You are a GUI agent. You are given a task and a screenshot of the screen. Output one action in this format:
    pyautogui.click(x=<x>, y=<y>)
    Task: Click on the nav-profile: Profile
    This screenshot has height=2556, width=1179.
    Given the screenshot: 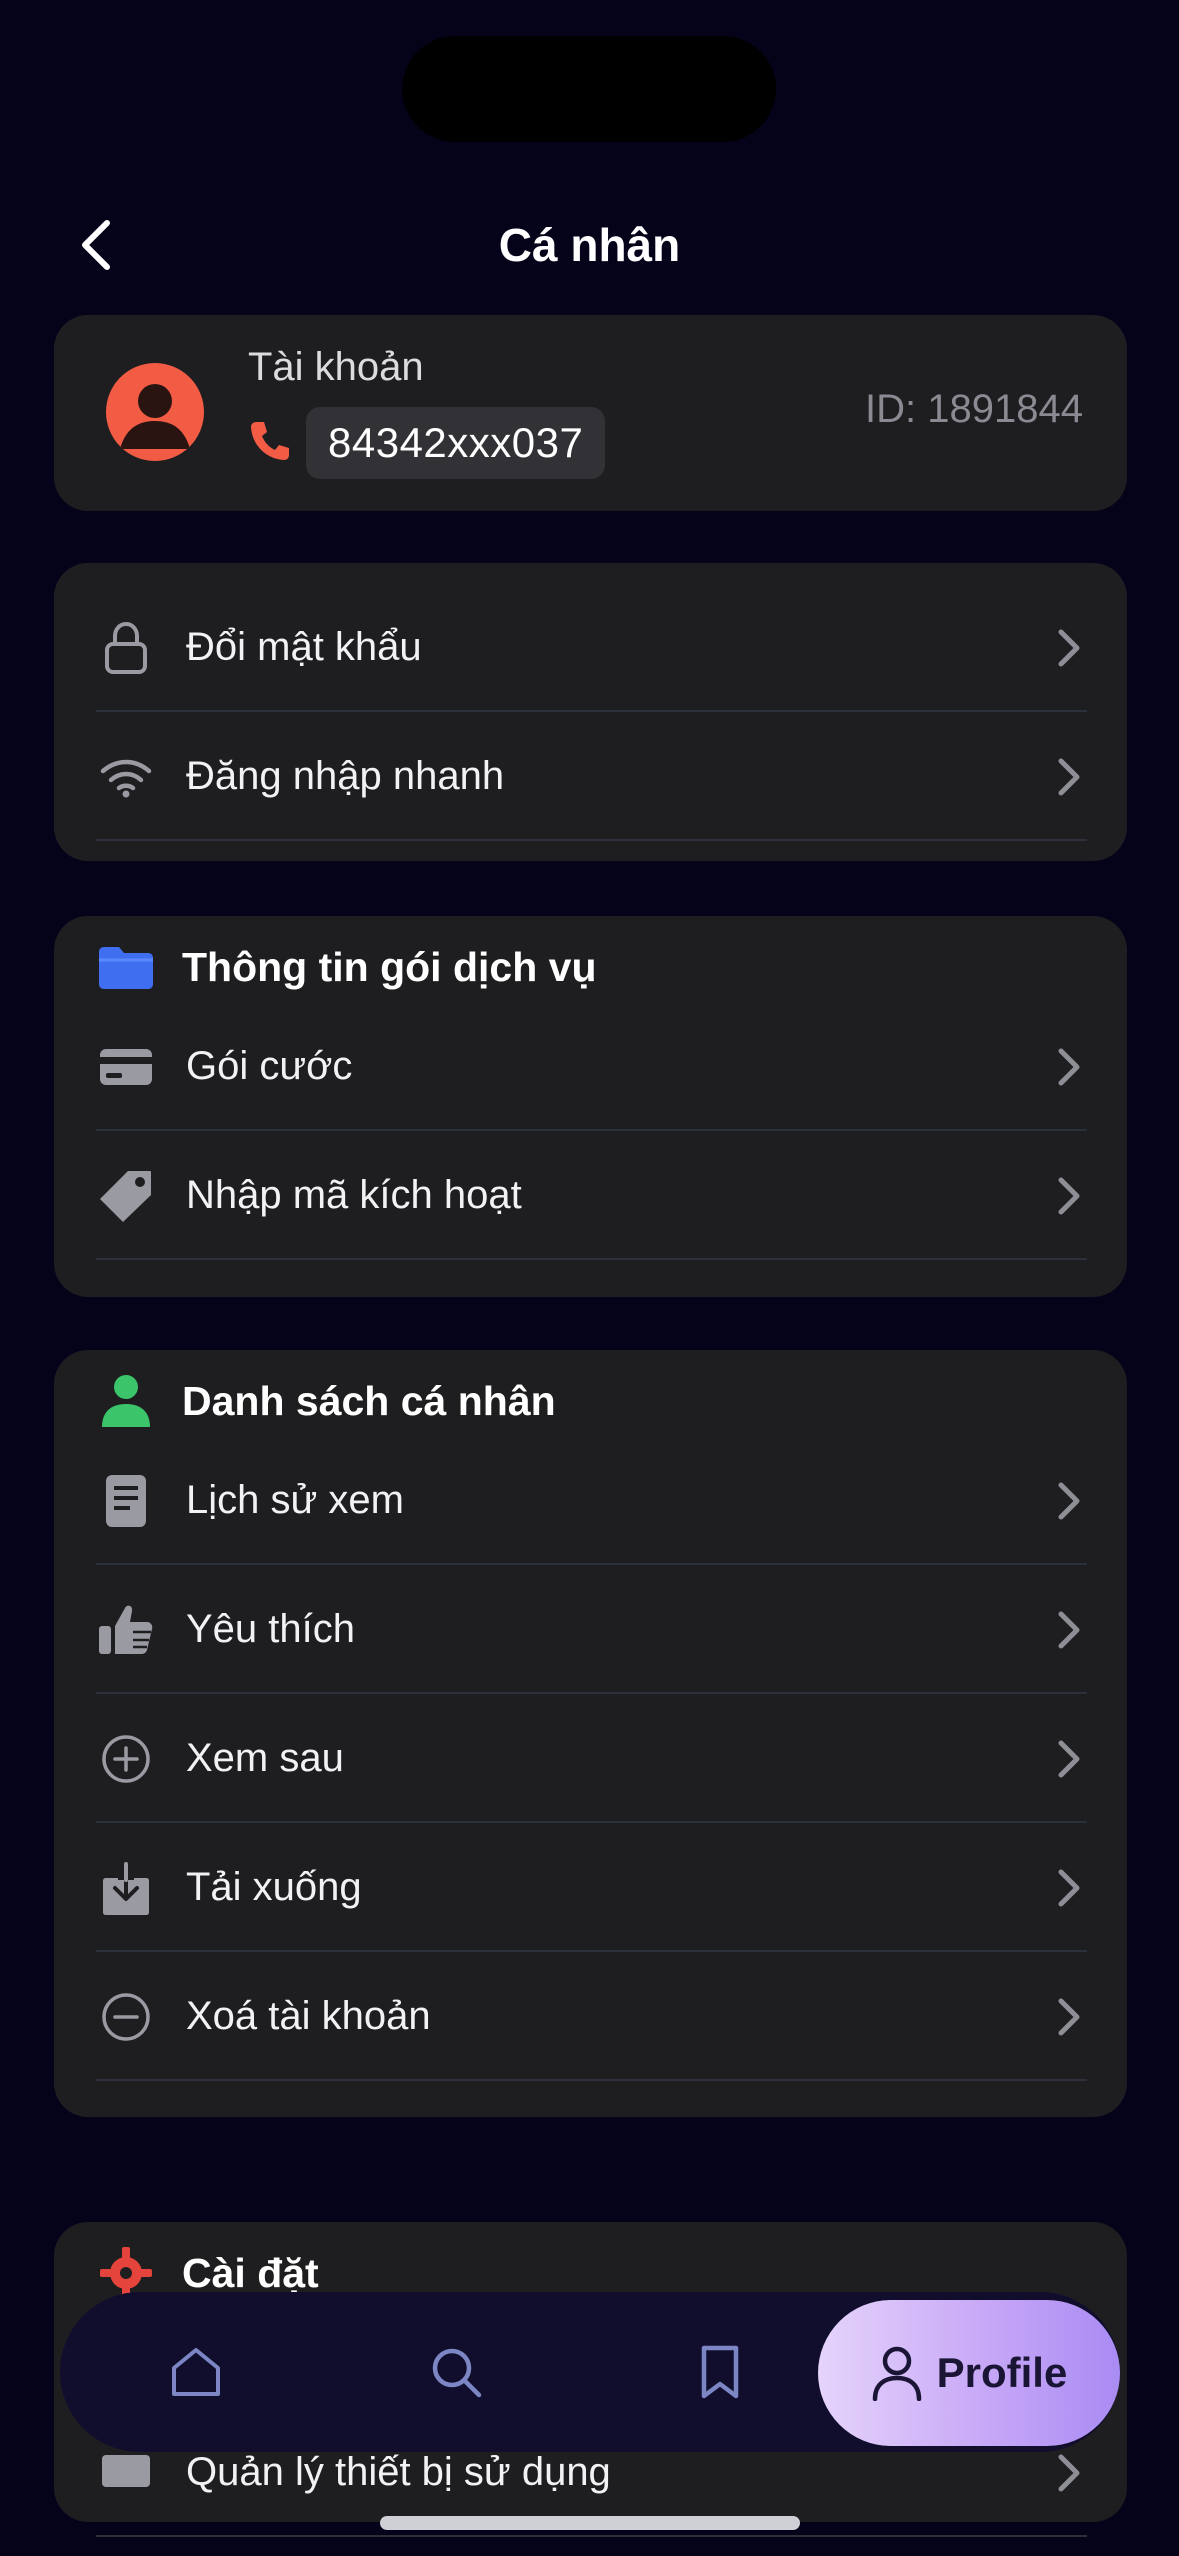 What is the action you would take?
    pyautogui.click(x=969, y=2373)
    